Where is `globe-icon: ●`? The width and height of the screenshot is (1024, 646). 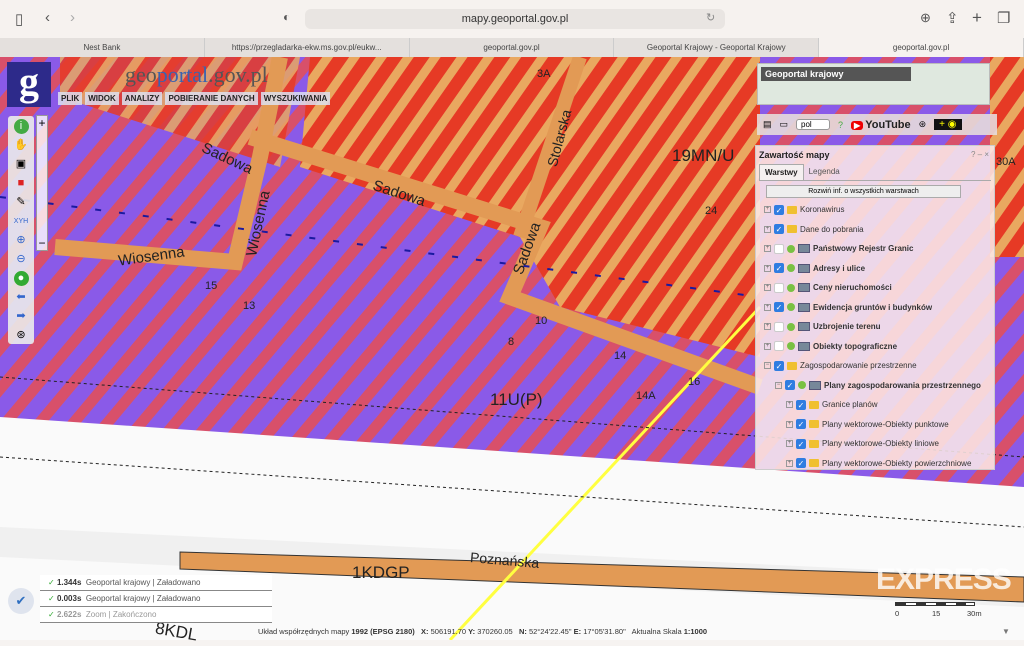 globe-icon: ● is located at coordinates (21, 278).